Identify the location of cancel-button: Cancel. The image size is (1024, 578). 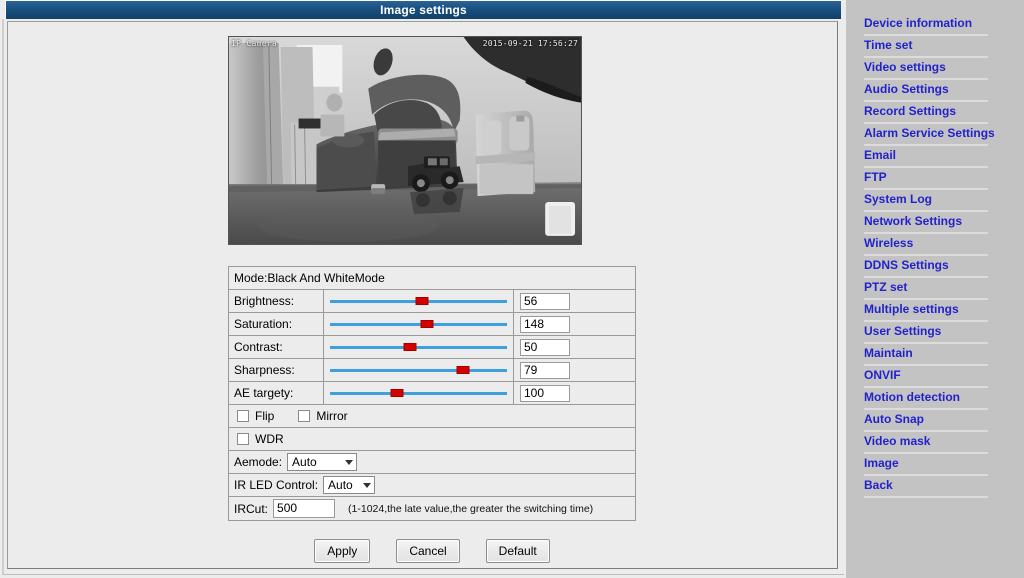
(428, 551).